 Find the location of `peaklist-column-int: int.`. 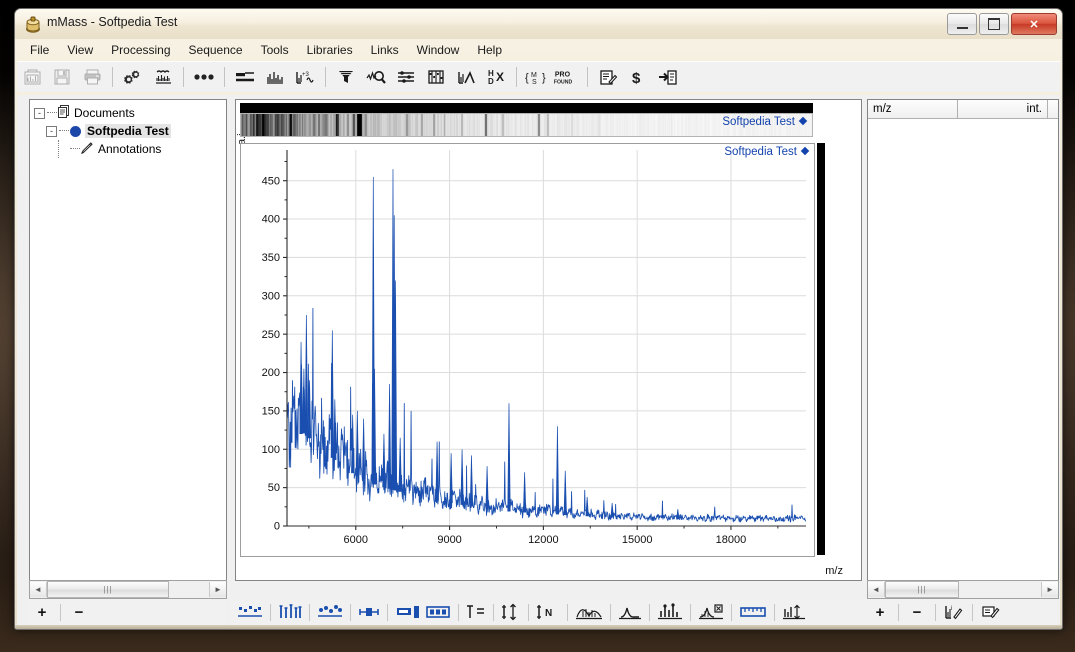

peaklist-column-int: int. is located at coordinates (1003, 109).